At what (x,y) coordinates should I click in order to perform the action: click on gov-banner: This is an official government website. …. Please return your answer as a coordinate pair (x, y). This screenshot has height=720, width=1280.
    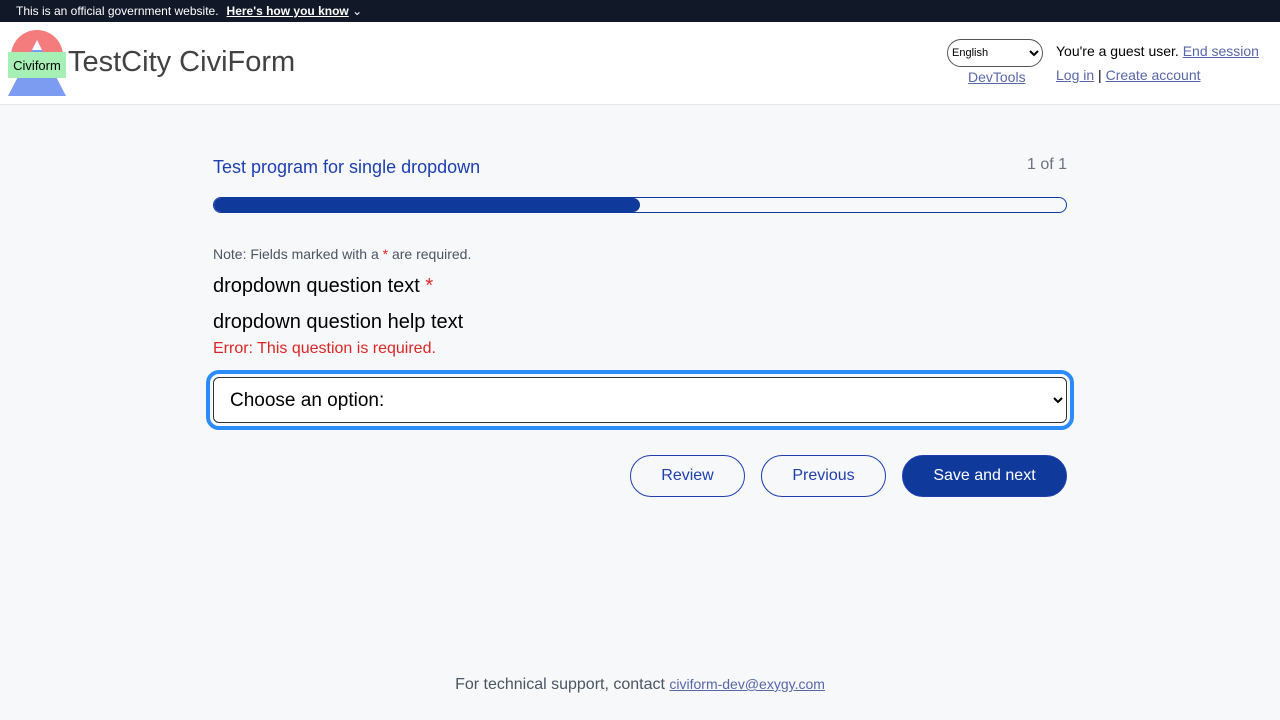
    Looking at the image, I should click on (640, 11).